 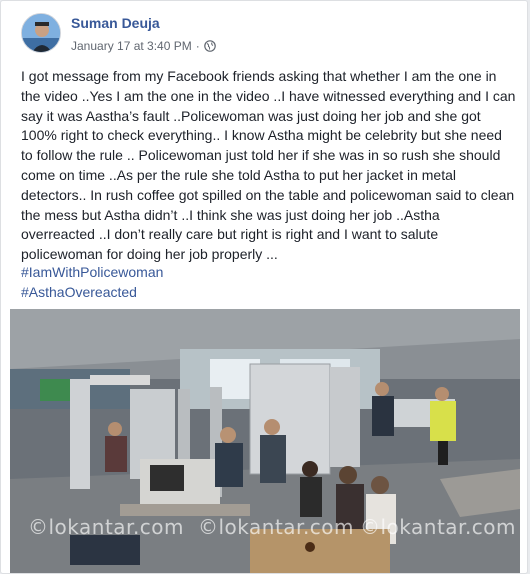 I want to click on post-meta: January 17 at 3:40 PM ·, so click(x=143, y=46).